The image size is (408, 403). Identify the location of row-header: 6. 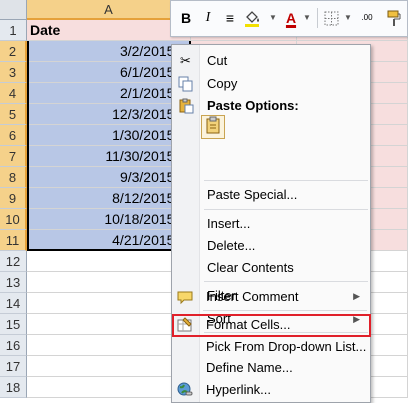
(13, 135).